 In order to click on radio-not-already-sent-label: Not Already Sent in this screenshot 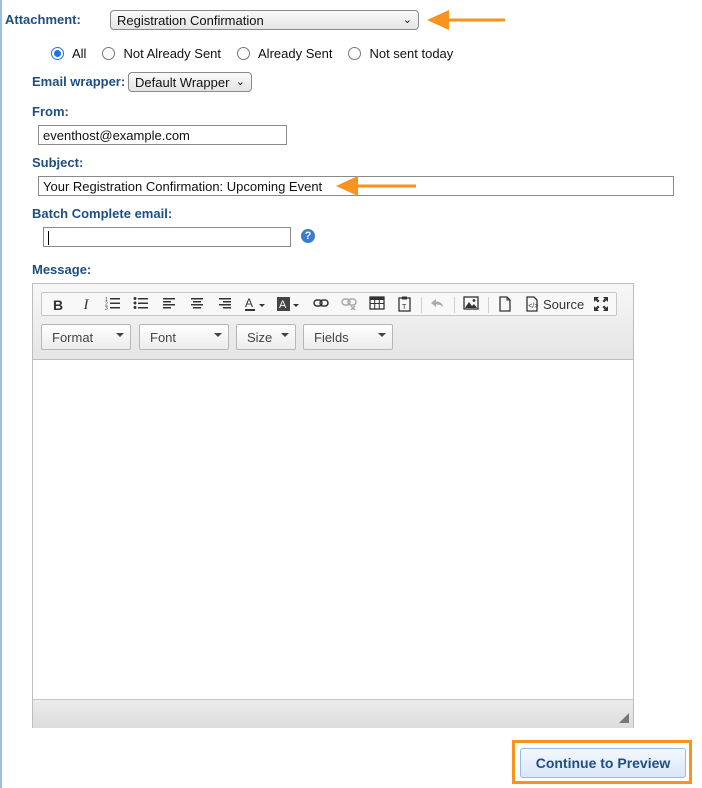, I will do `click(172, 53)`.